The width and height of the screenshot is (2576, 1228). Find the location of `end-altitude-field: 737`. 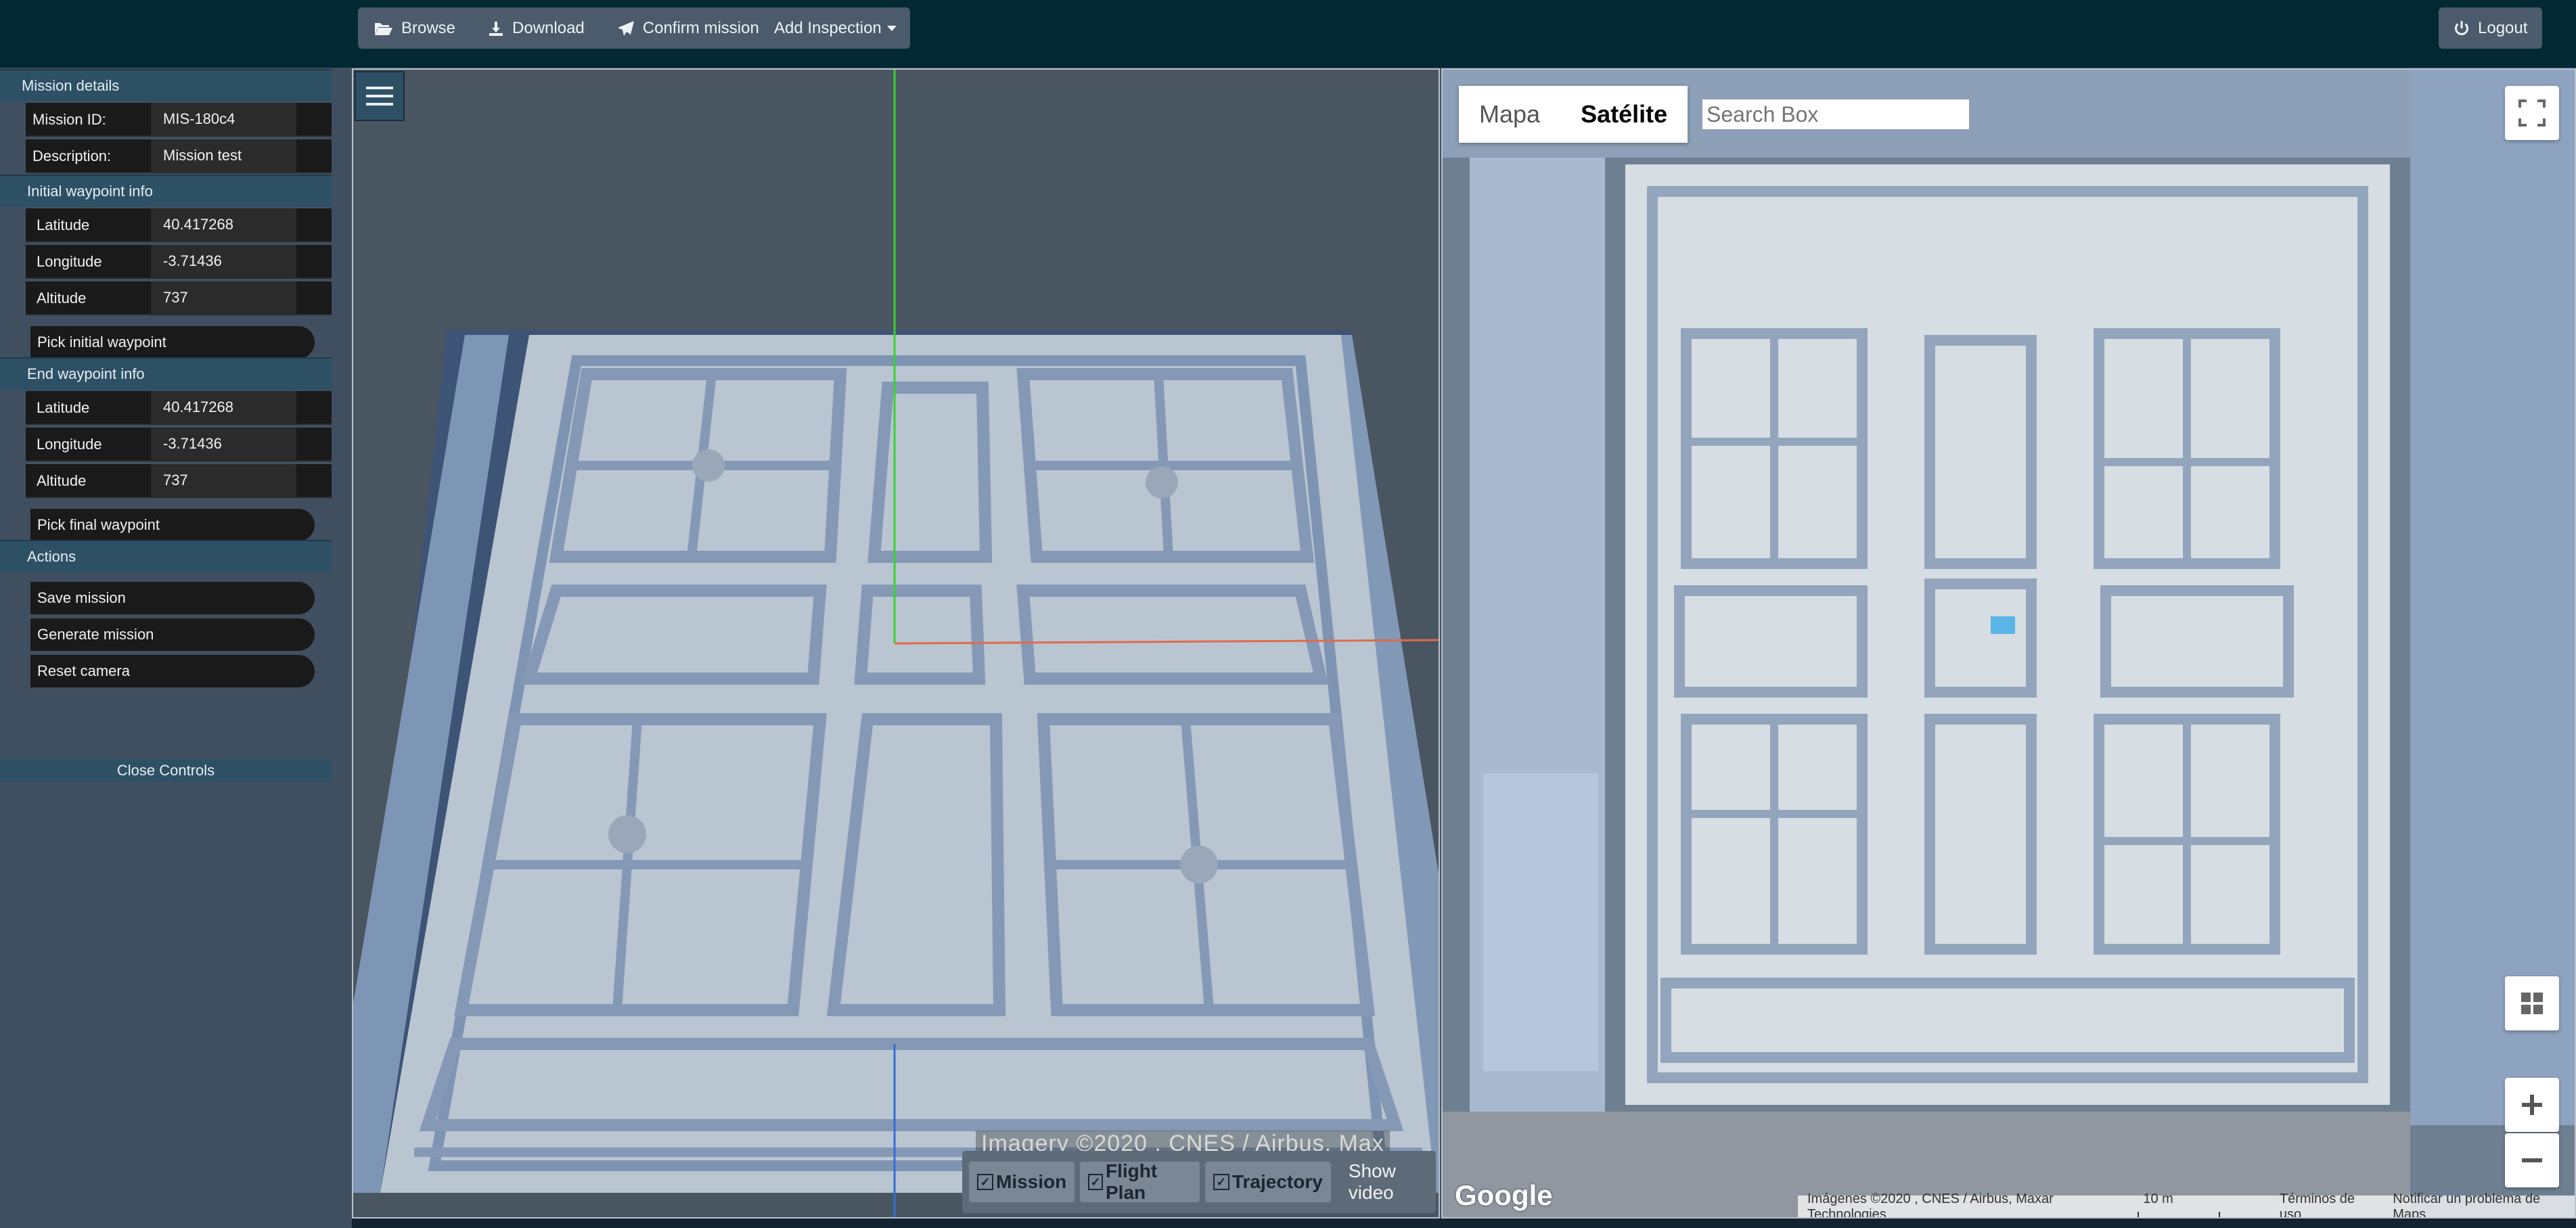

end-altitude-field: 737 is located at coordinates (224, 480).